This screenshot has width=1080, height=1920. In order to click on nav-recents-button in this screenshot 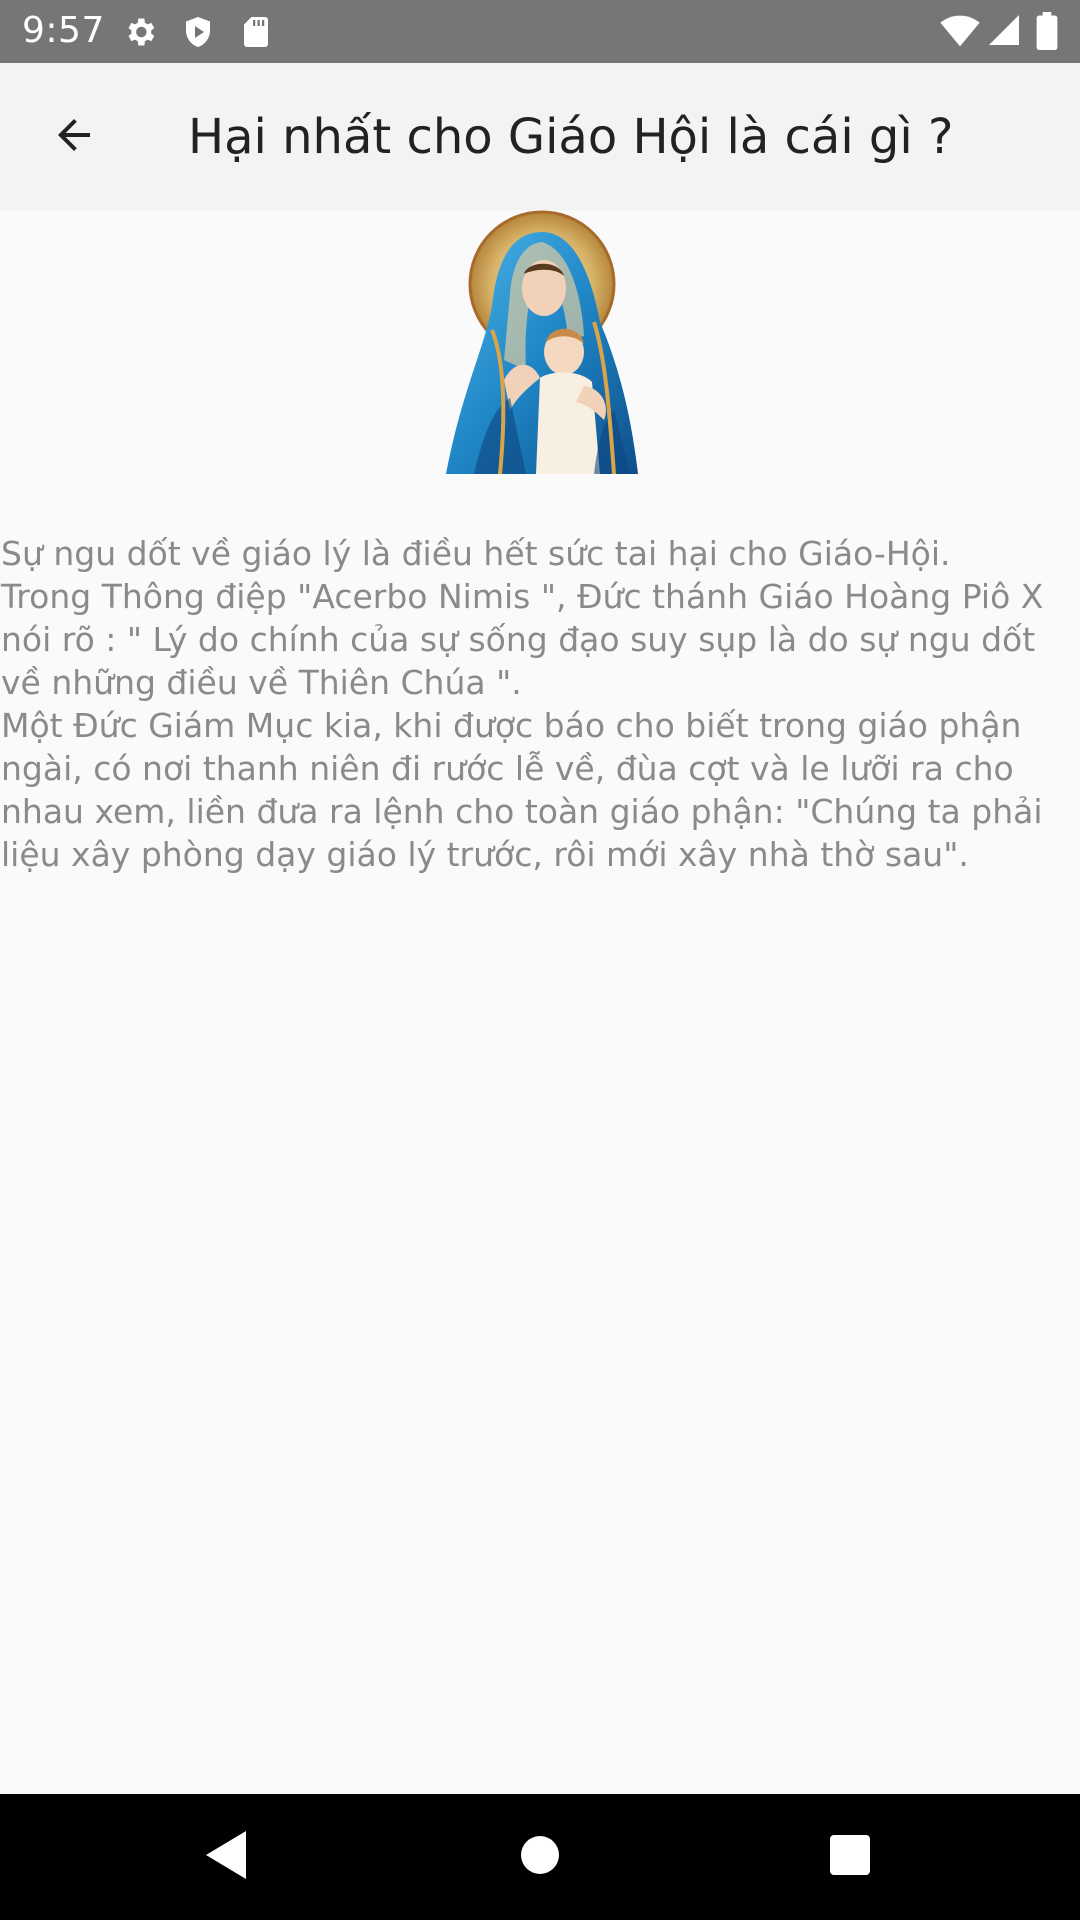, I will do `click(850, 1857)`.